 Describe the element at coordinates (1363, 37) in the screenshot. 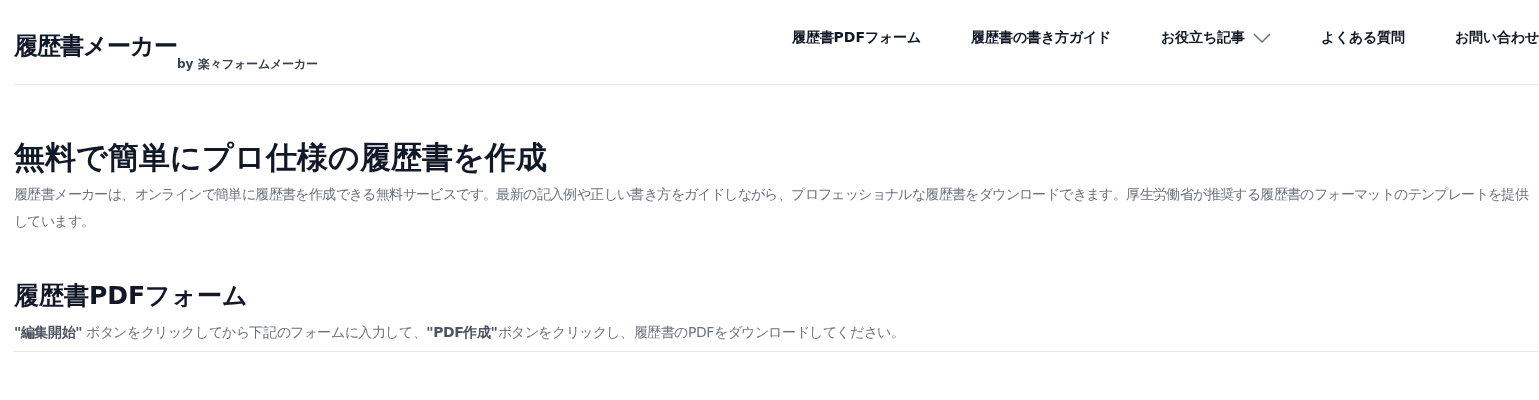

I see `nav-link: よくある質問` at that location.